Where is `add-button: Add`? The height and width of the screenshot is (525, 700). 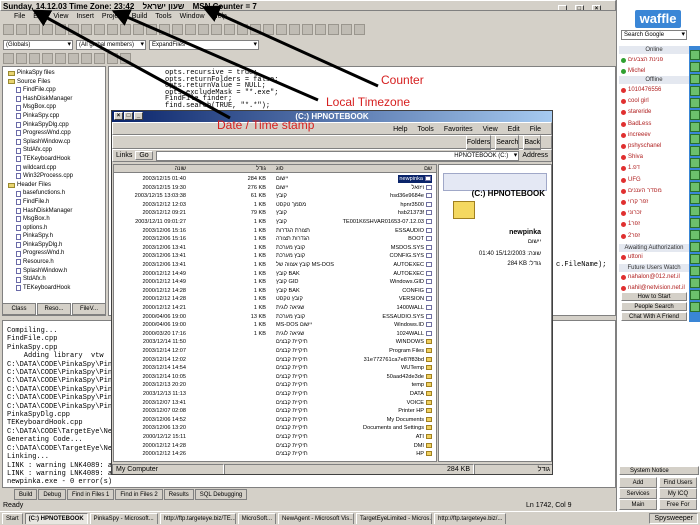
add-button: Add is located at coordinates (638, 482).